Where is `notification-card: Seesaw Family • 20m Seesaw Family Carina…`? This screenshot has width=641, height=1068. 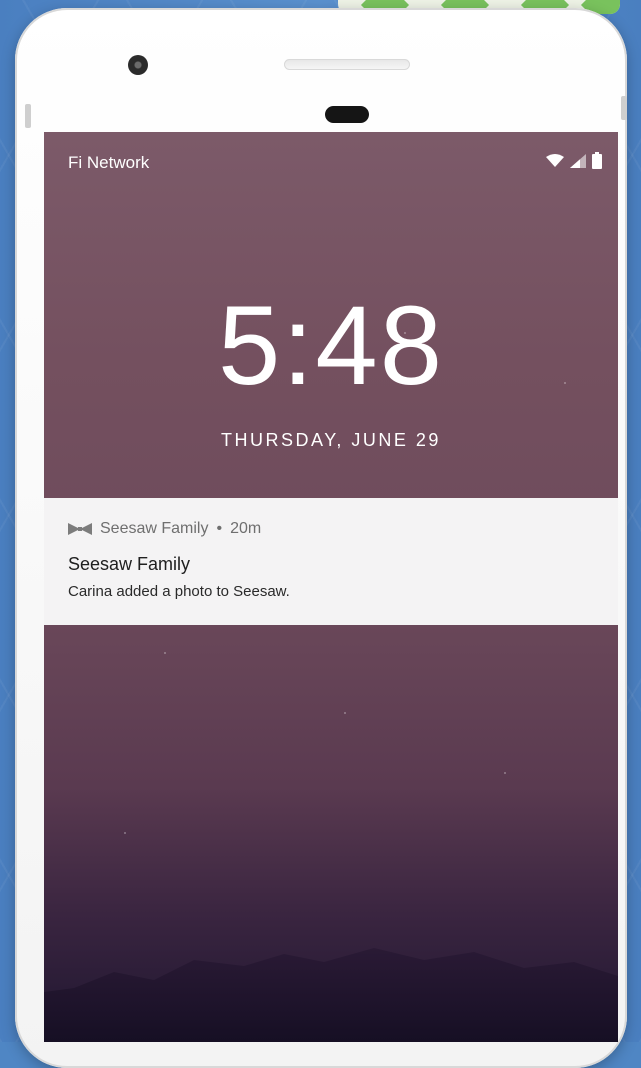 notification-card: Seesaw Family • 20m Seesaw Family Carina… is located at coordinates (331, 561).